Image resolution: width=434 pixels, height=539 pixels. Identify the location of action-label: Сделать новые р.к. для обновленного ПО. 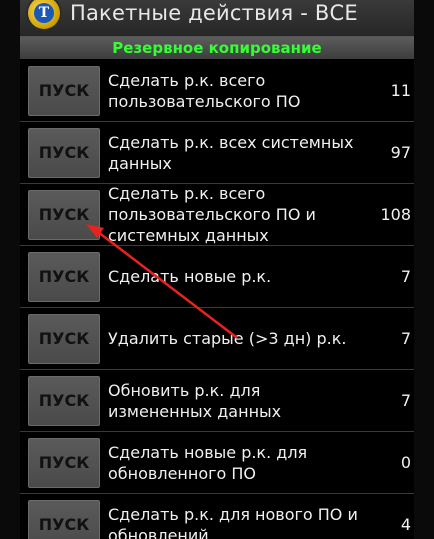
(208, 462).